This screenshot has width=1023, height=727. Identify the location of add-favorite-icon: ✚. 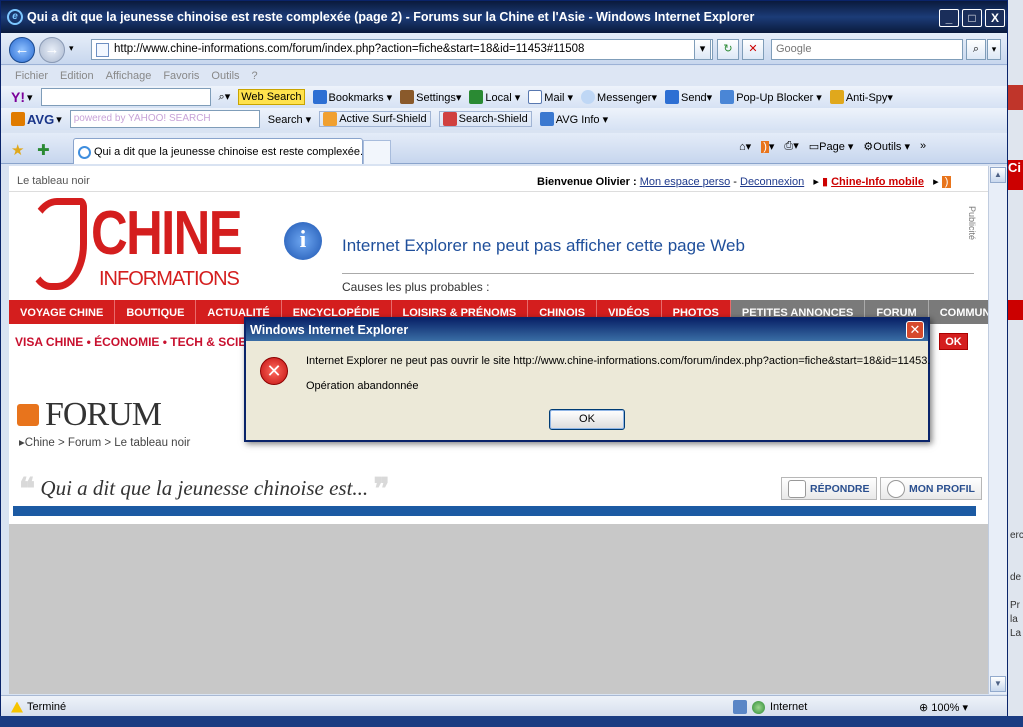
(43, 150).